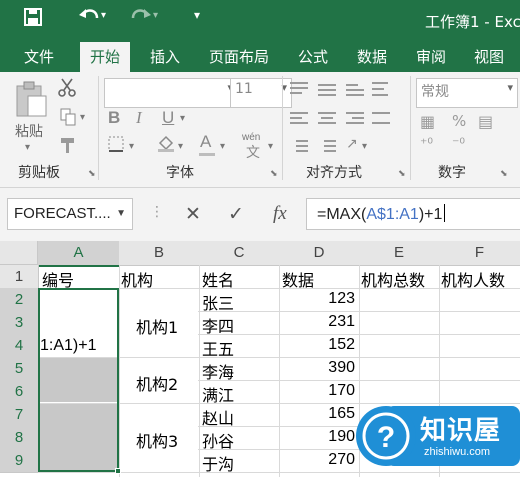  What do you see at coordinates (171, 93) in the screenshot?
I see `font-name-combo: ▾` at bounding box center [171, 93].